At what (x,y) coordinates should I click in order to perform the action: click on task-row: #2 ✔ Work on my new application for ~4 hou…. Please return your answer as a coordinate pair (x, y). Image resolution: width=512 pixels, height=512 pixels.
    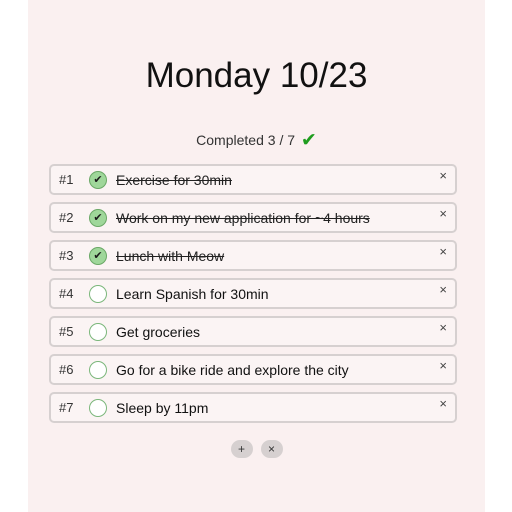
    Looking at the image, I should click on (253, 217).